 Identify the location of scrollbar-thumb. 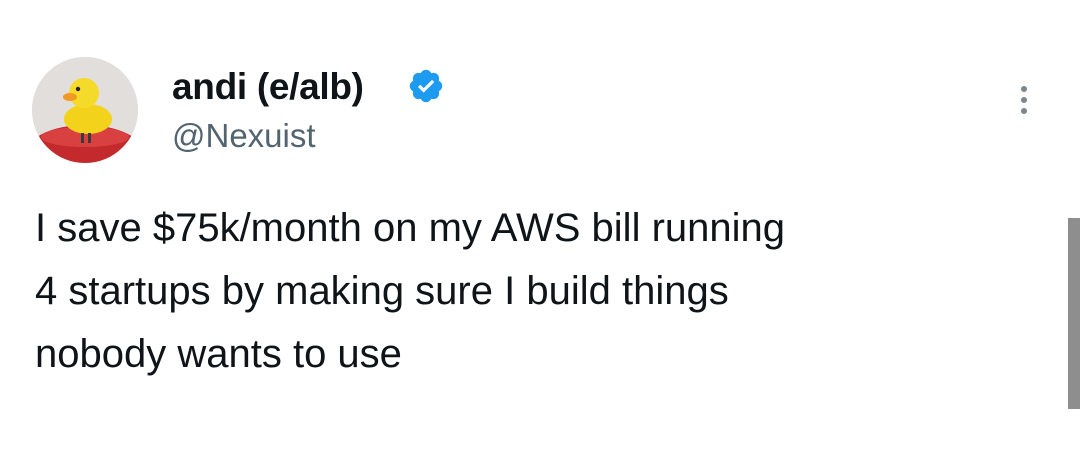
(1074, 313).